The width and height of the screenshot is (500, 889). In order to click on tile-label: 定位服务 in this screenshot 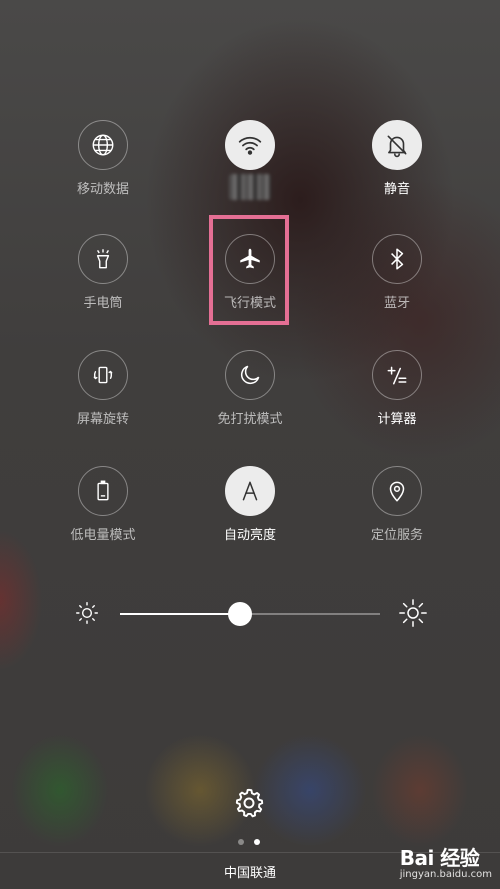, I will do `click(396, 535)`.